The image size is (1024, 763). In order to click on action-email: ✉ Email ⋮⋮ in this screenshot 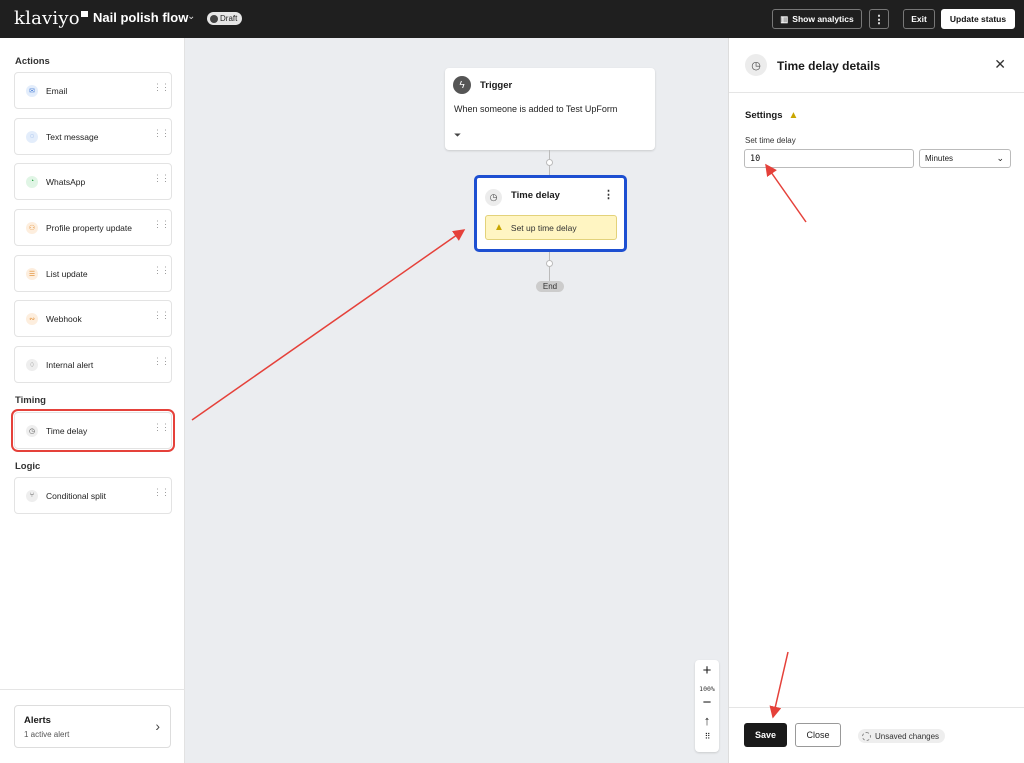, I will do `click(93, 90)`.